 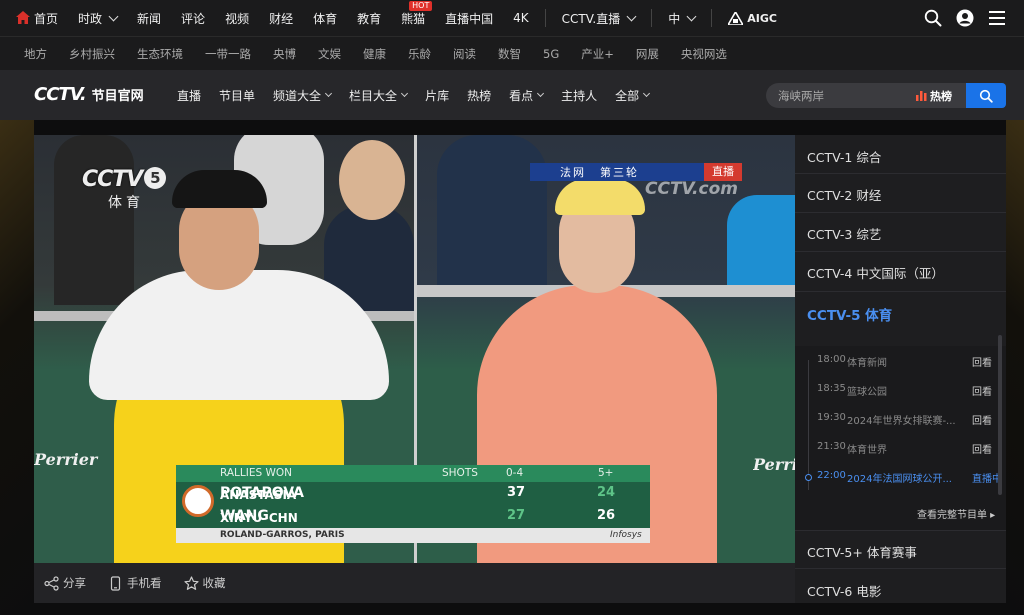 I want to click on topnav-politics: 时政, so click(x=97, y=18).